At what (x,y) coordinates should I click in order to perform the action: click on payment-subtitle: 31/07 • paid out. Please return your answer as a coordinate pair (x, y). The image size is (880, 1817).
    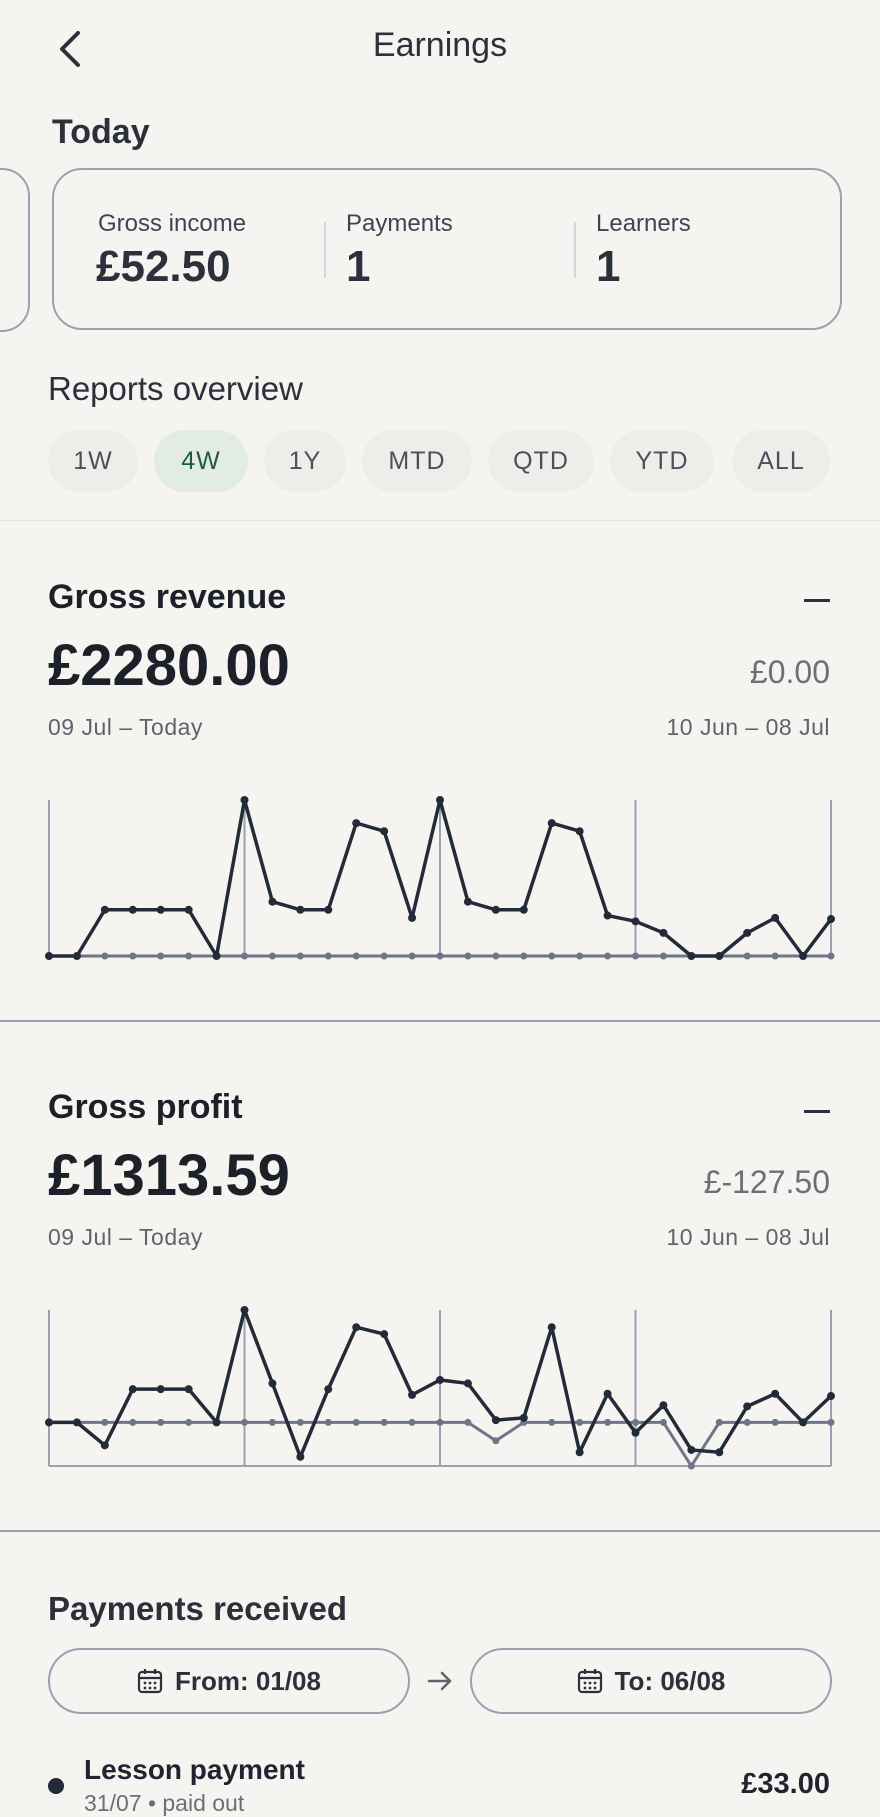
    Looking at the image, I should click on (164, 1803).